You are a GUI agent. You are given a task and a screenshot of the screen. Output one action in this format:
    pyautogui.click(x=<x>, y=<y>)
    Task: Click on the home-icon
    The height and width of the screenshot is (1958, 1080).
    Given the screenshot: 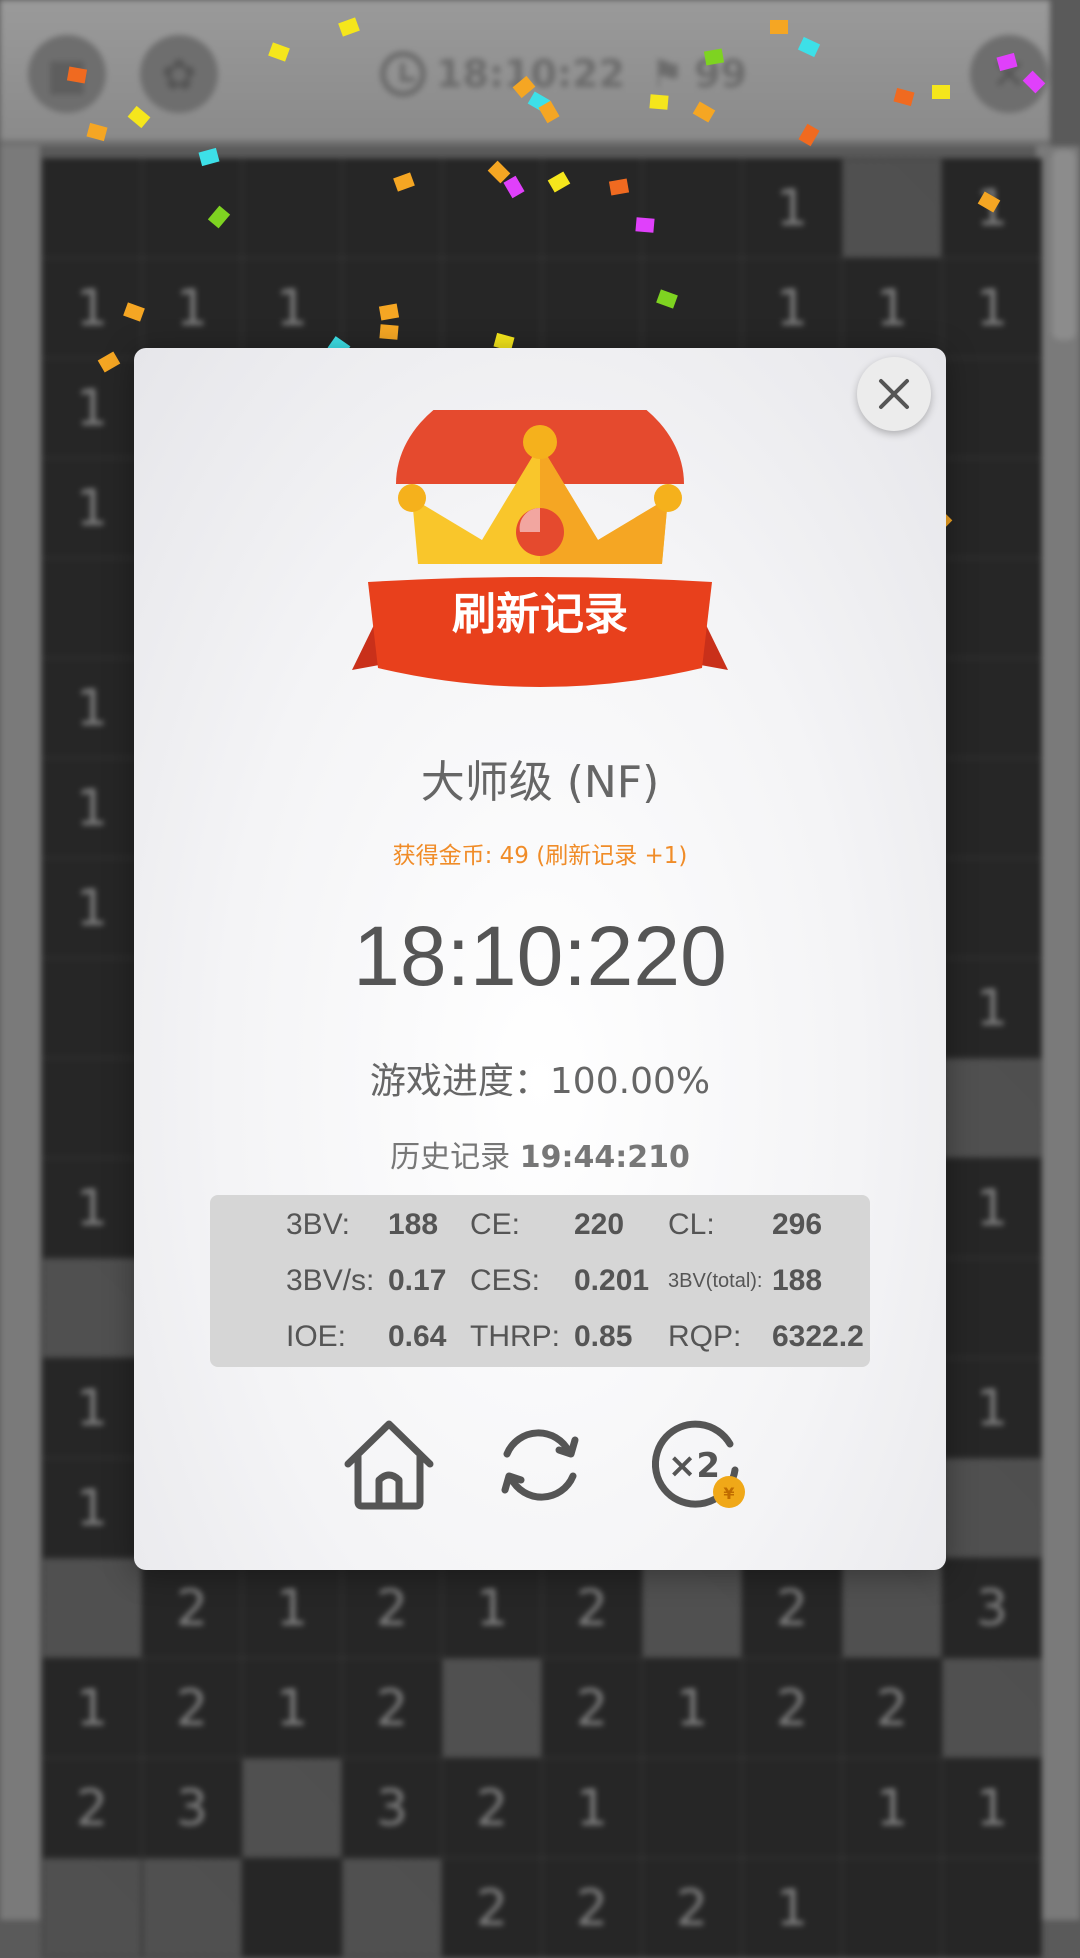 What is the action you would take?
    pyautogui.click(x=389, y=1465)
    